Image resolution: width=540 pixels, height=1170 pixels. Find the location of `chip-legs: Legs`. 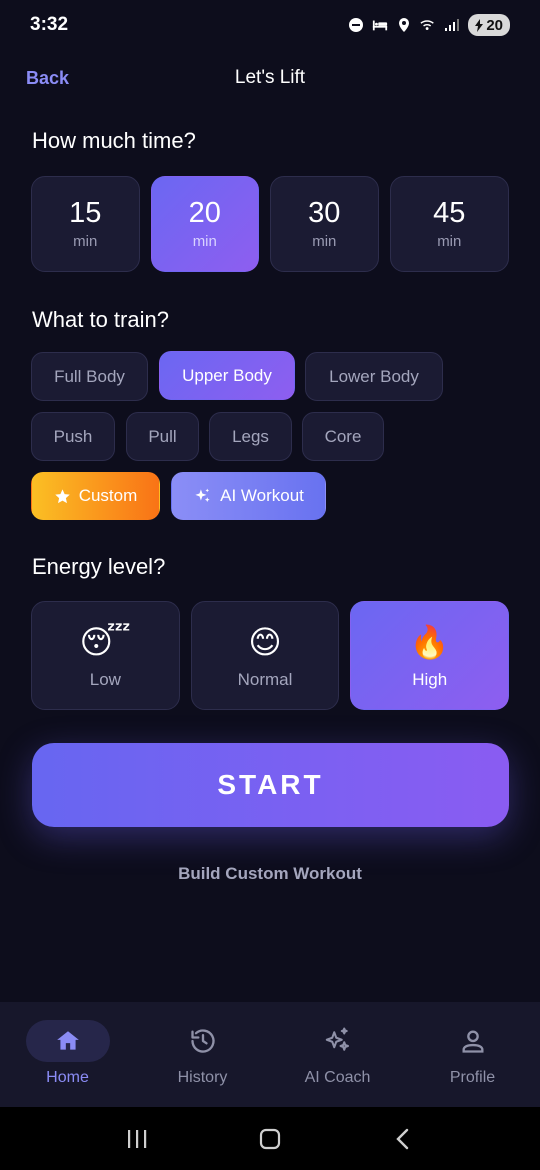

chip-legs: Legs is located at coordinates (250, 436).